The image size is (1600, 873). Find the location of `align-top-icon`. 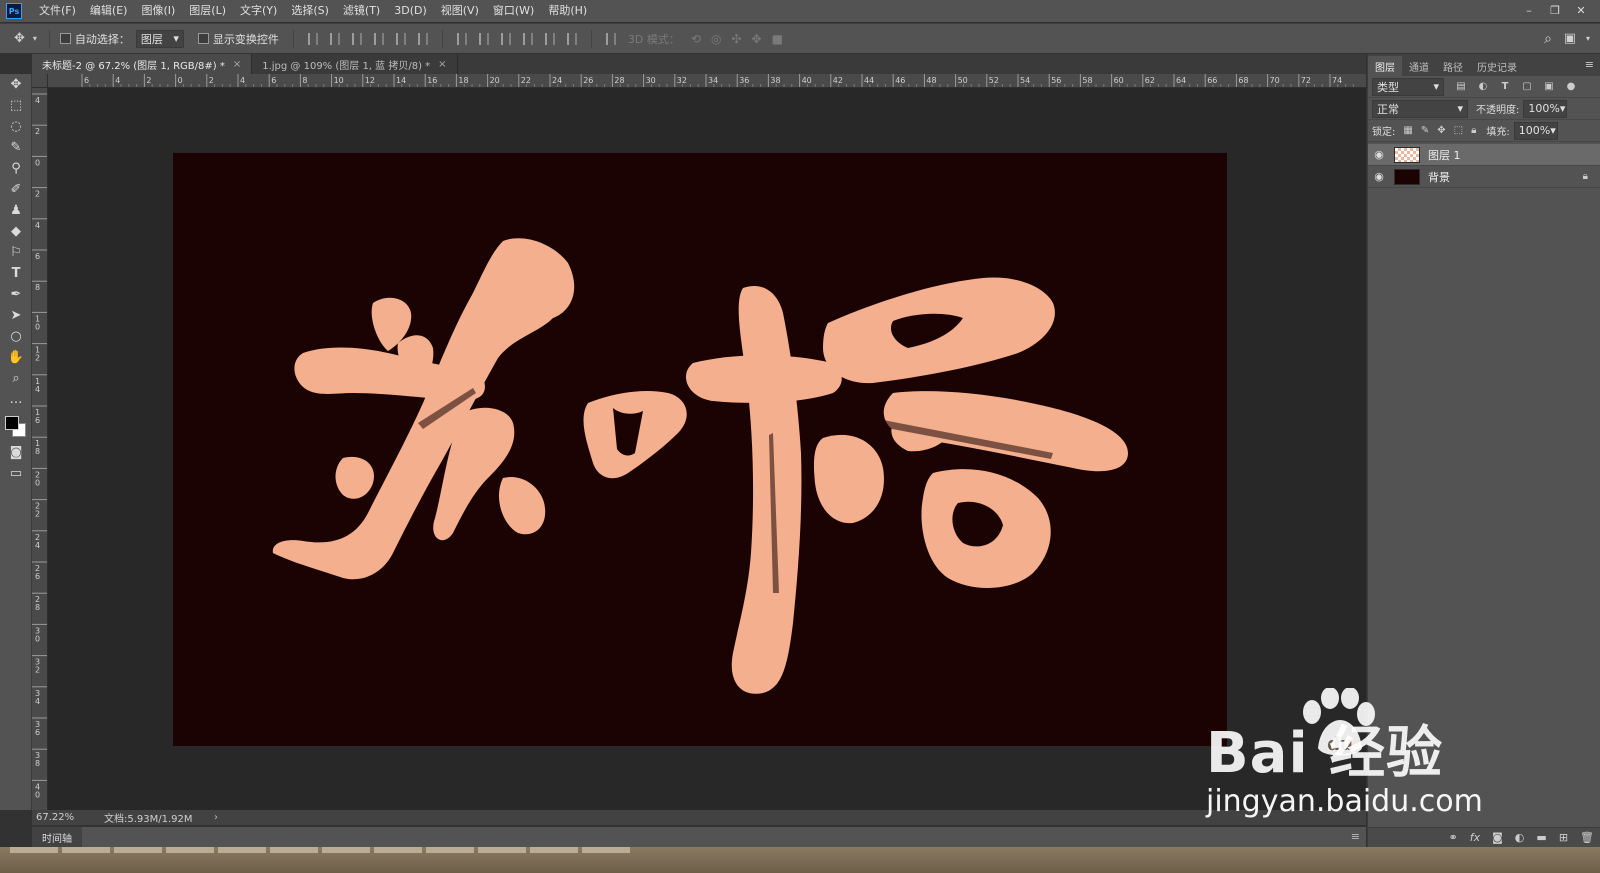

align-top-icon is located at coordinates (312, 38).